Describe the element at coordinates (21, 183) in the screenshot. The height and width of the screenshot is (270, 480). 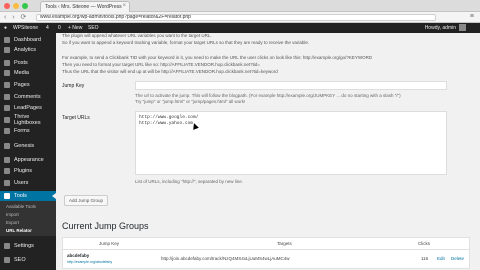
I see `sidebar-item-label: Users` at that location.